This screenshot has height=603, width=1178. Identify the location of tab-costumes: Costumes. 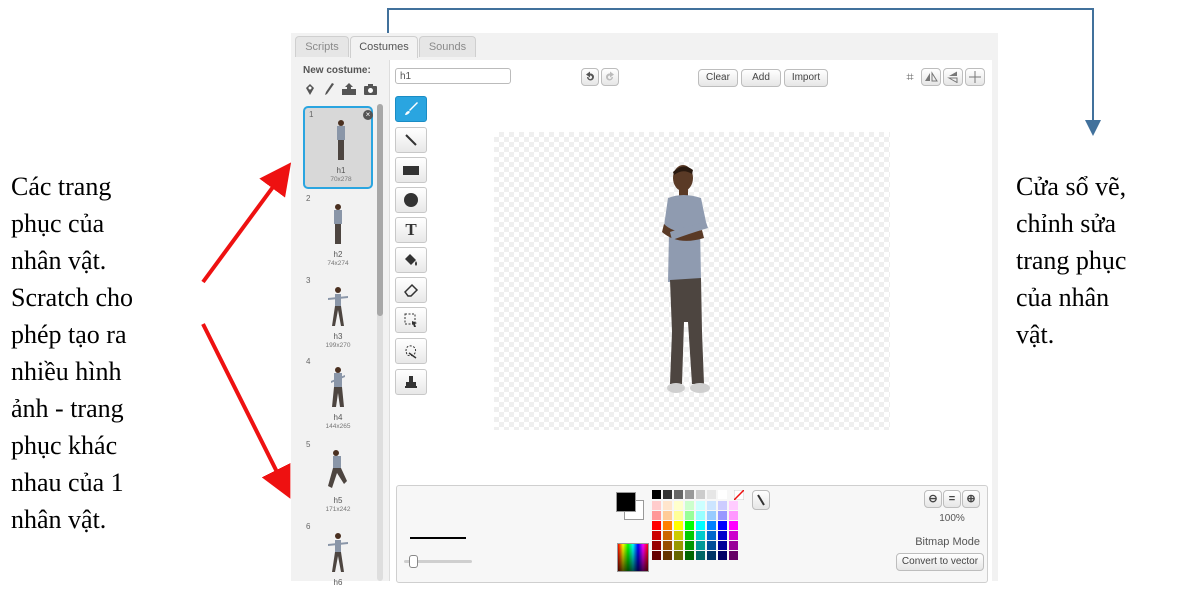
(384, 47).